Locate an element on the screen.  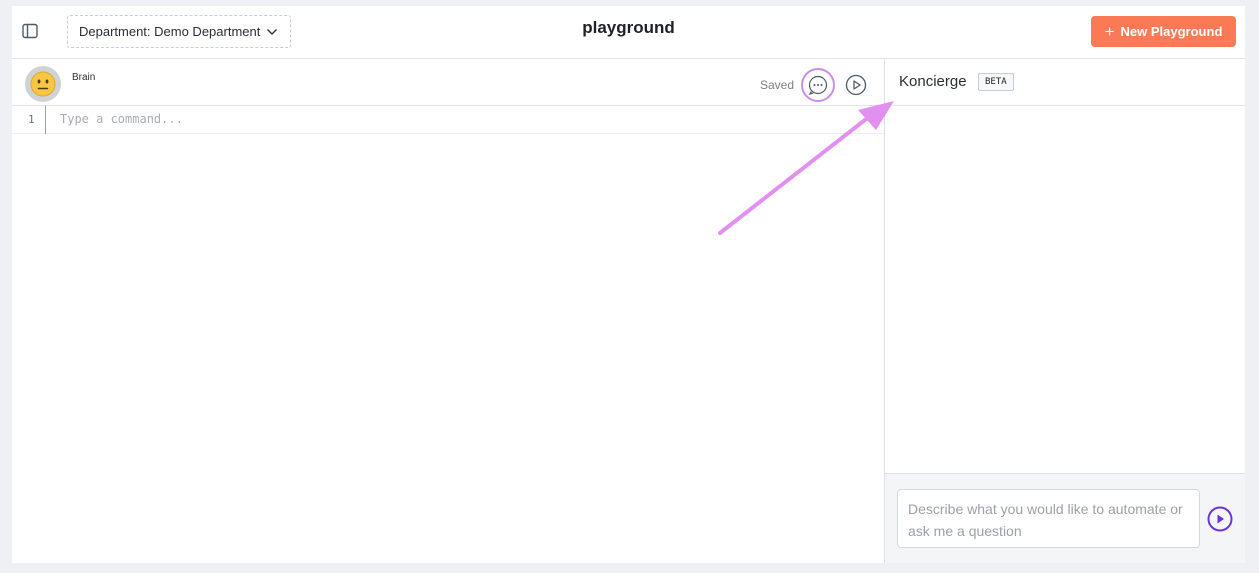
editor-header: Brain Saved is located at coordinates (448, 82).